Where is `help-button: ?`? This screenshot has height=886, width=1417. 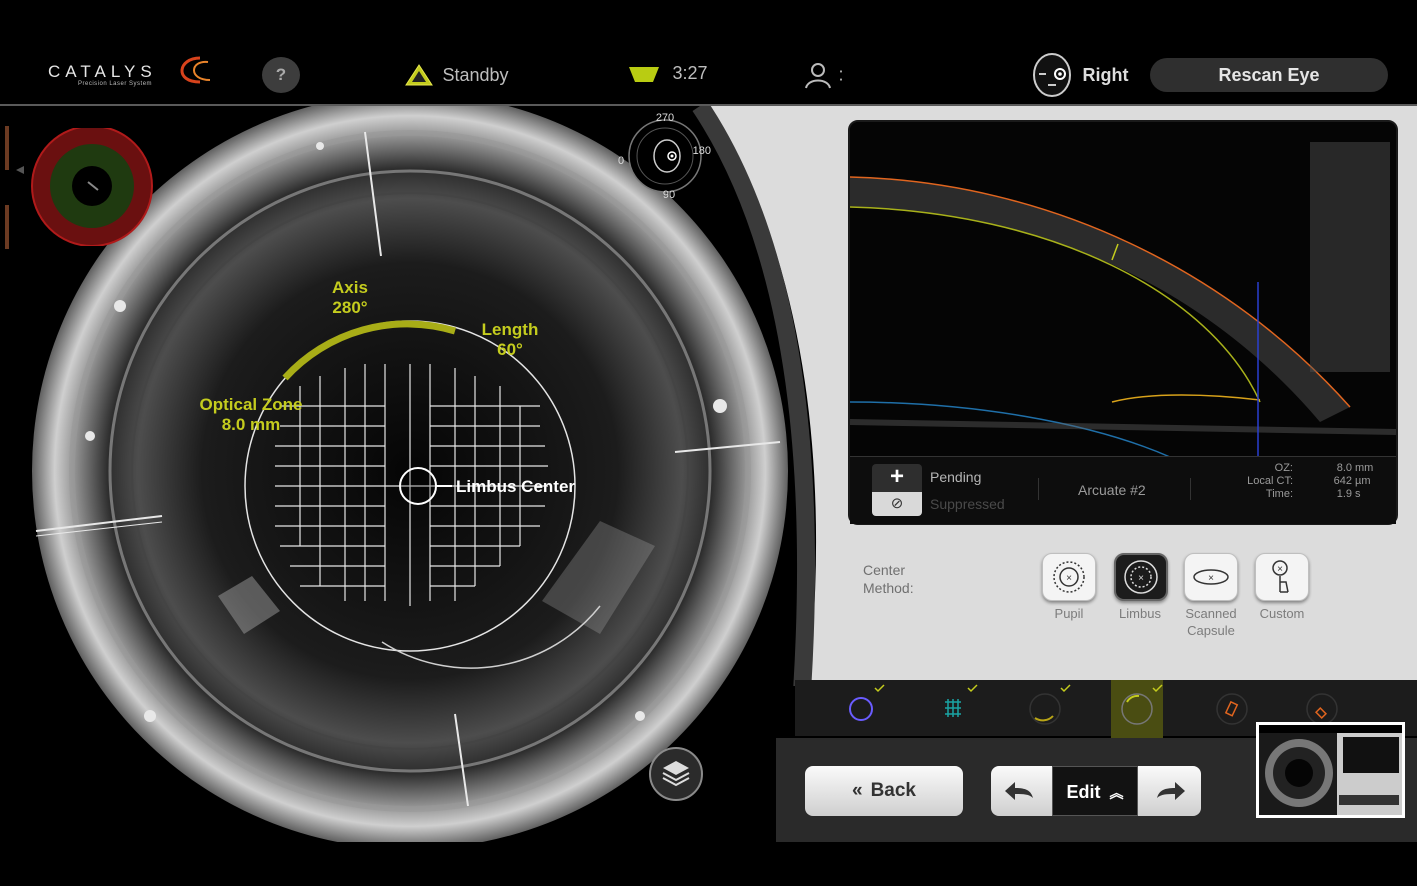
help-button: ? is located at coordinates (281, 75).